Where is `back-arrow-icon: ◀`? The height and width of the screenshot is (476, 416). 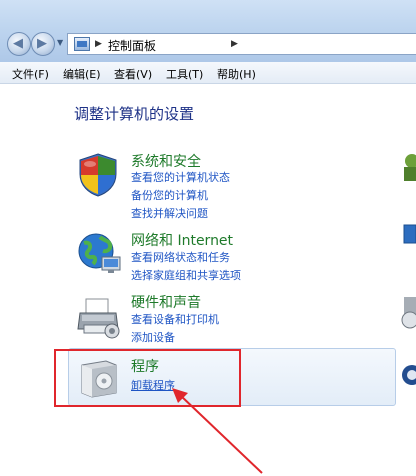
back-arrow-icon: ◀ is located at coordinates (18, 43).